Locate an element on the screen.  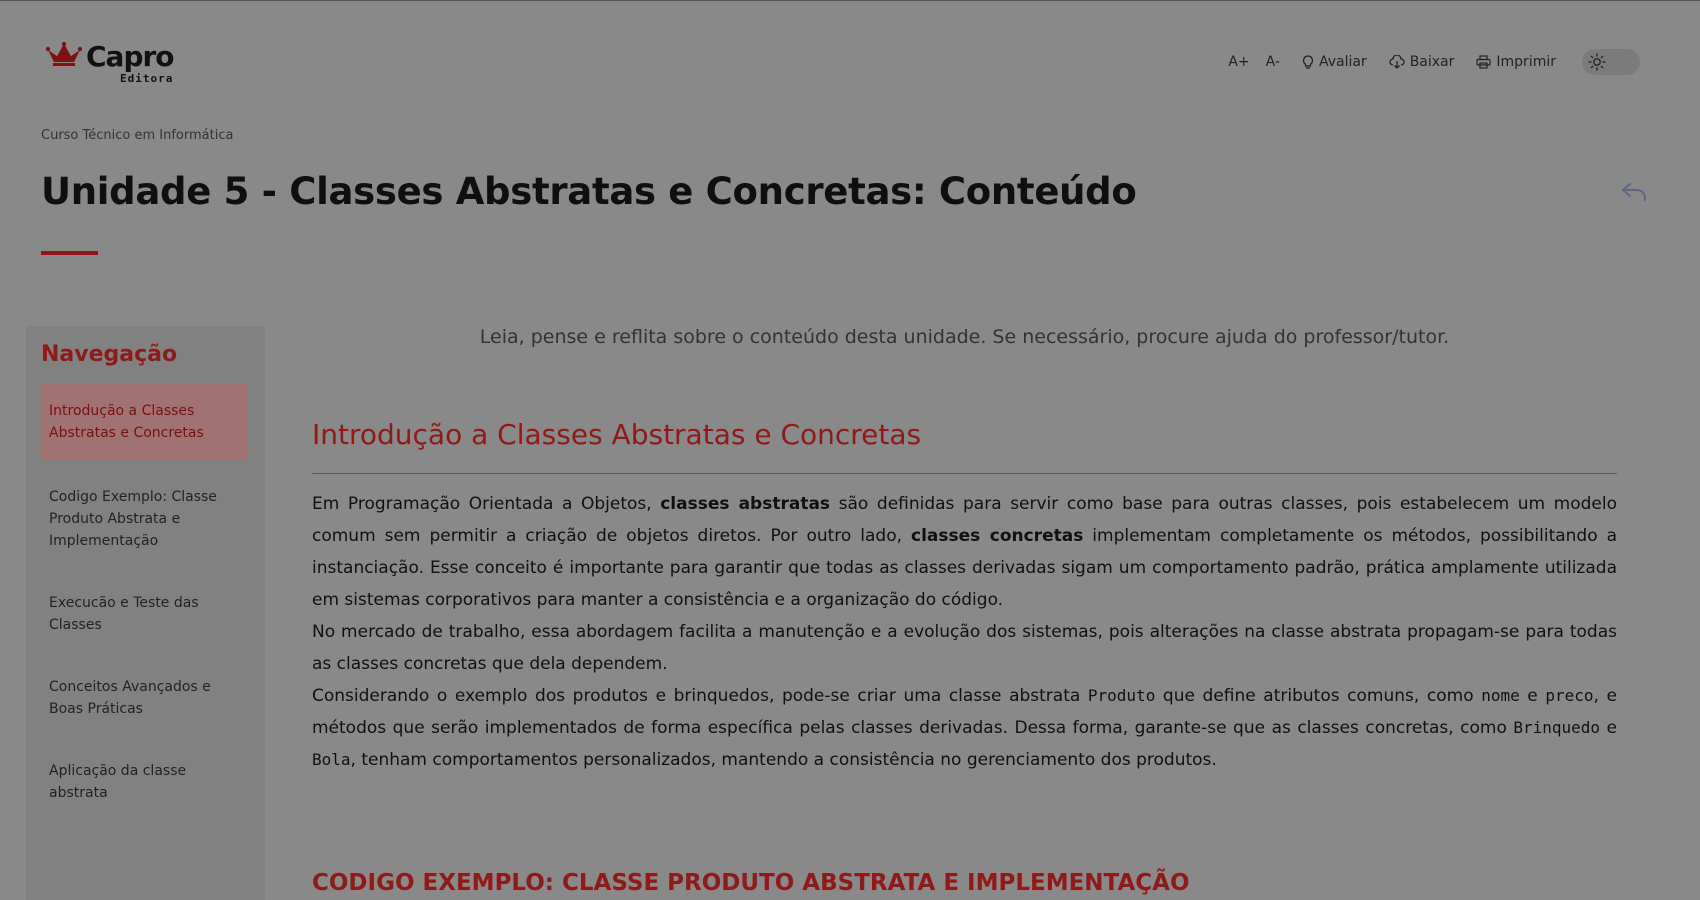
p3-code-3: preco is located at coordinates (1569, 695).